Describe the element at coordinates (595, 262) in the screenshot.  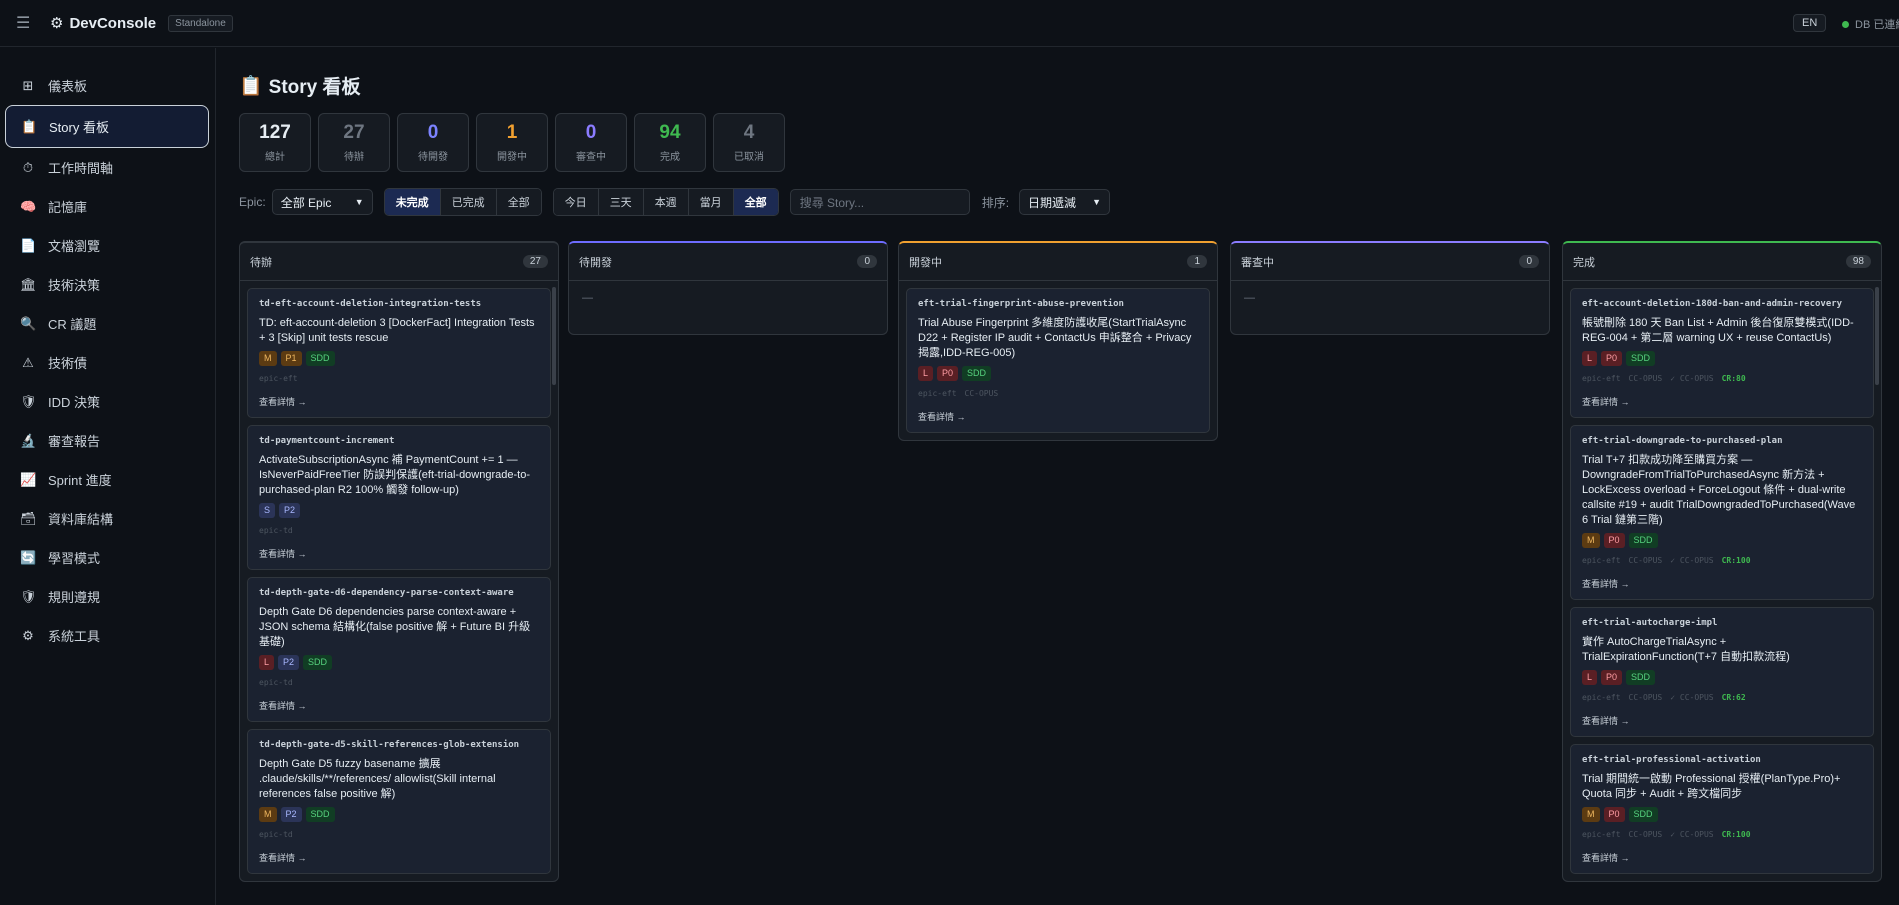
I see `column-title: 待開發` at that location.